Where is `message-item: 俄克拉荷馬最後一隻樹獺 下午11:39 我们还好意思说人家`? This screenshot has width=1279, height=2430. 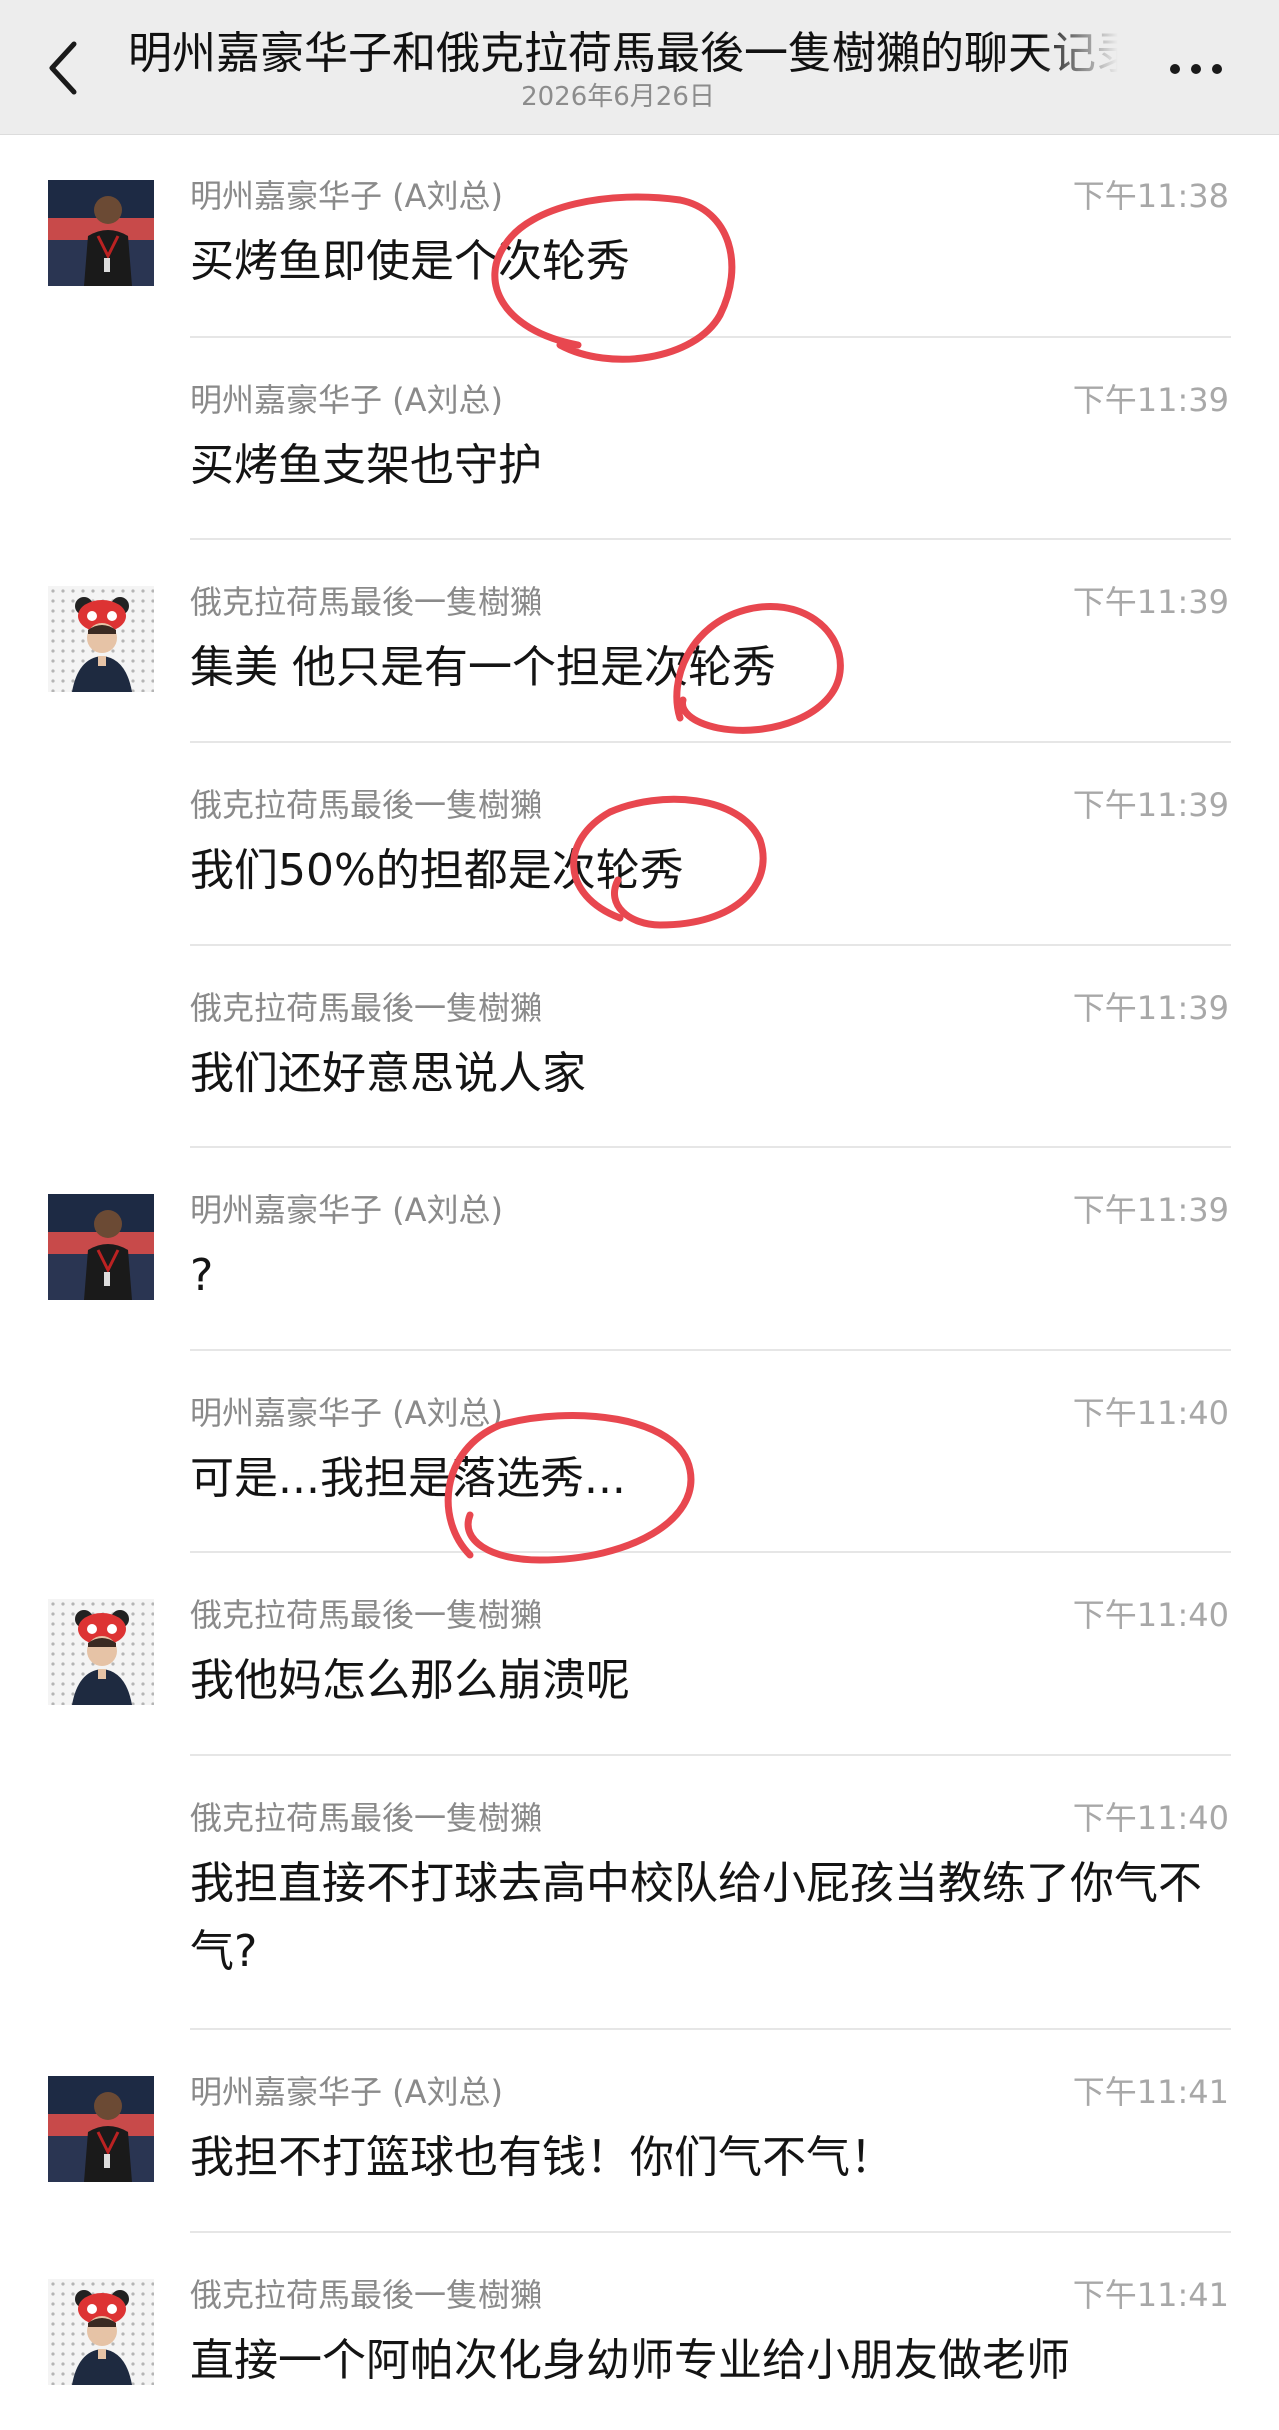
message-item: 俄克拉荷馬最後一隻樹獺 下午11:39 我们还好意思说人家 is located at coordinates (639, 1047).